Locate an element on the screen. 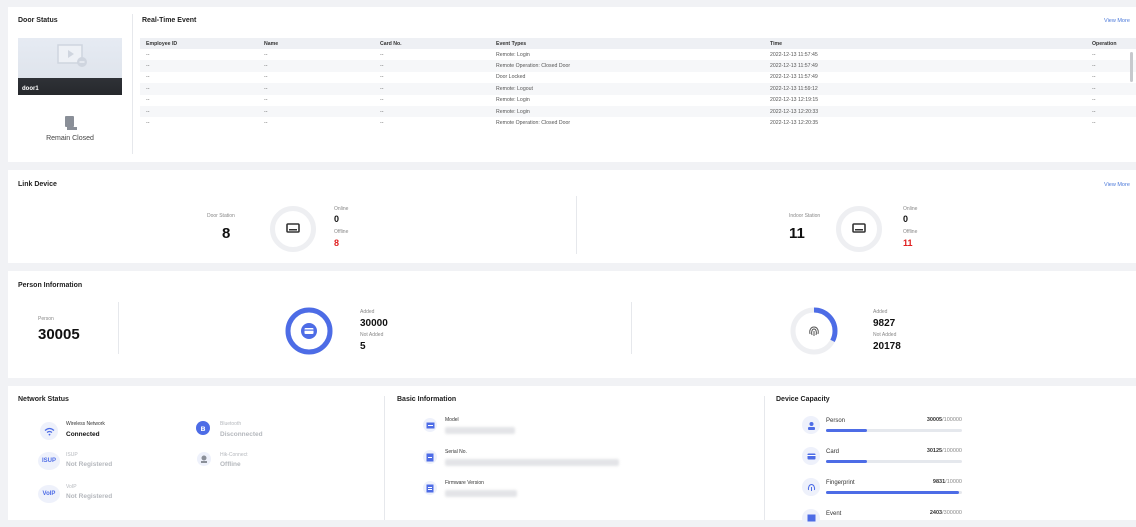 Image resolution: width=1136 pixels, height=527 pixels. card-added-label: Added is located at coordinates (367, 312).